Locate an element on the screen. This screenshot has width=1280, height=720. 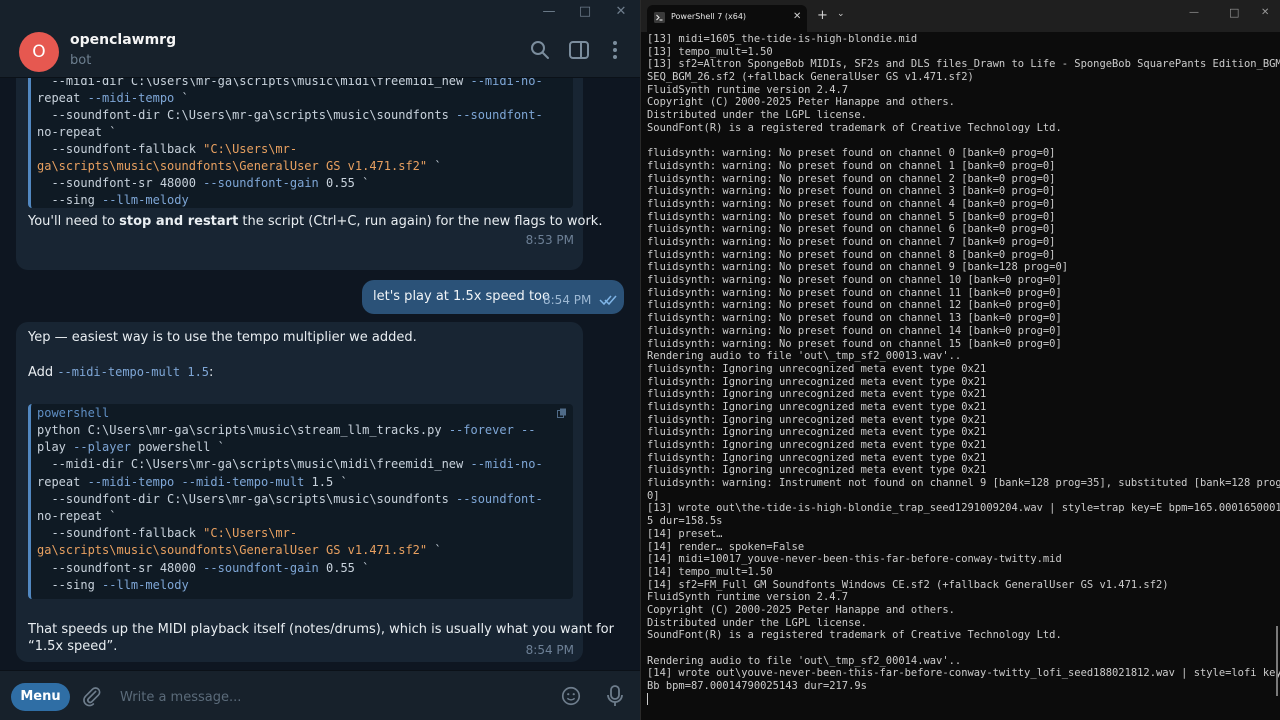
avatar: O is located at coordinates (39, 52).